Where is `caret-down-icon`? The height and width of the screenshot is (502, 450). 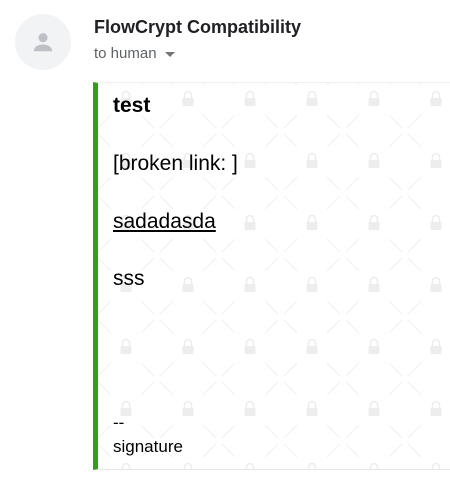
caret-down-icon is located at coordinates (169, 54).